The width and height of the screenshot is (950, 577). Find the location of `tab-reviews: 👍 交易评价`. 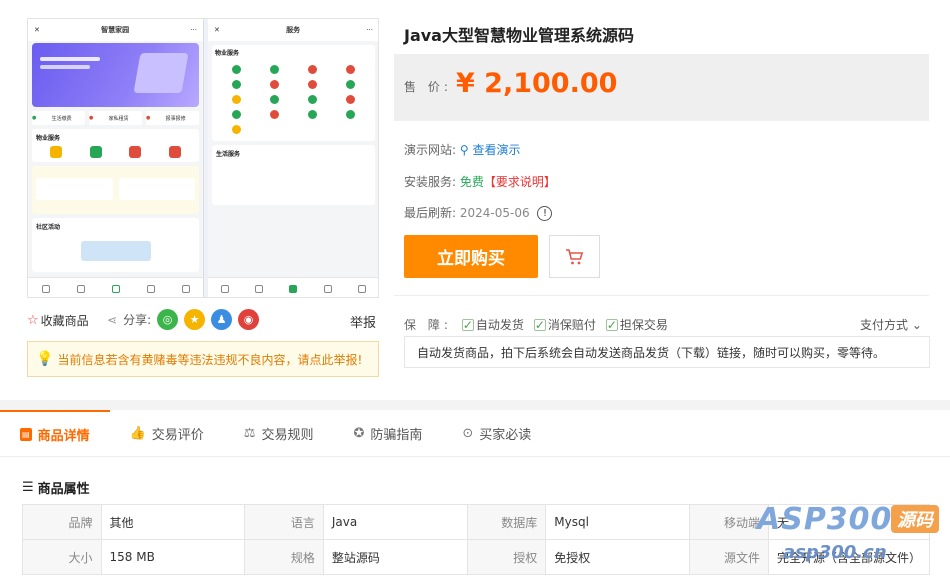

tab-reviews: 👍 交易评价 is located at coordinates (167, 433).